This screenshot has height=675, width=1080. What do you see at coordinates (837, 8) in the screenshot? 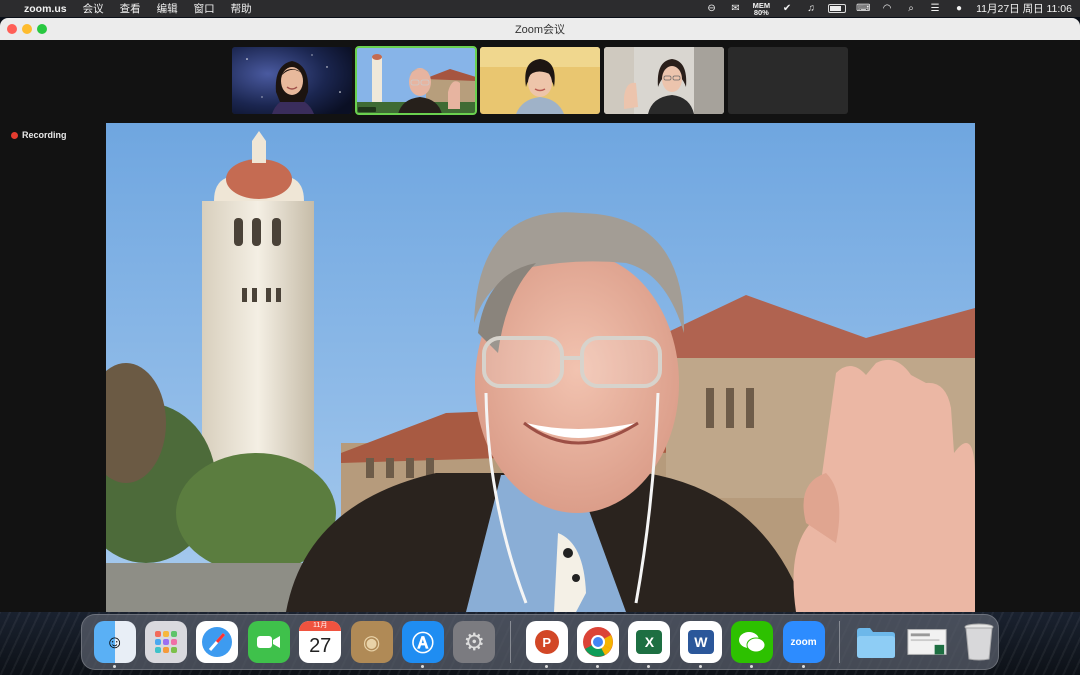
I see `battery-icon` at bounding box center [837, 8].